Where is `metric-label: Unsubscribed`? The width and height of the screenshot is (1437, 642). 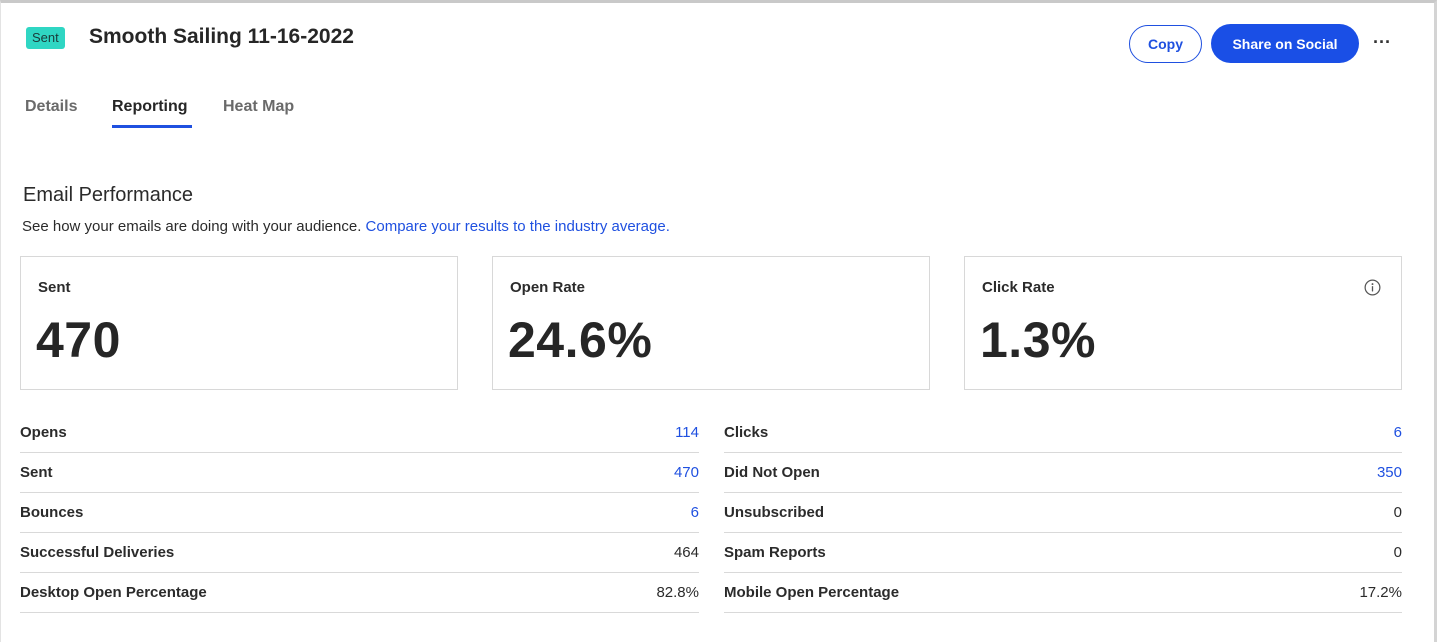 metric-label: Unsubscribed is located at coordinates (774, 512).